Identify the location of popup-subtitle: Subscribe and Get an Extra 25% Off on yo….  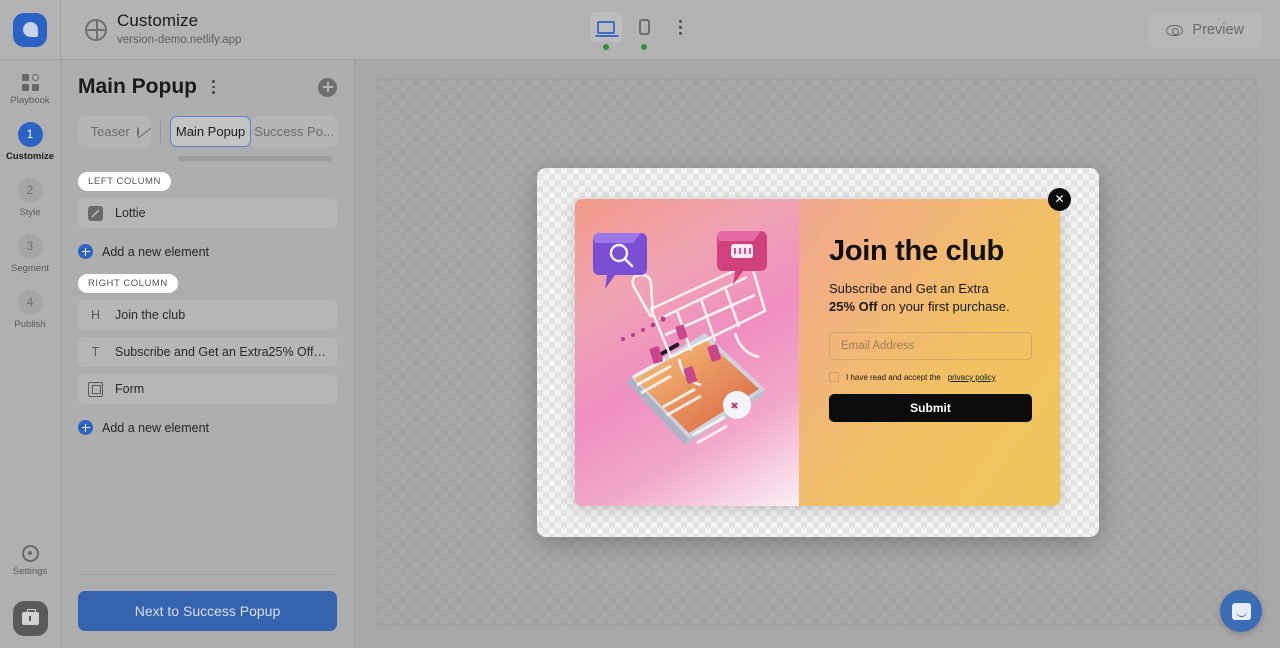
(930, 299).